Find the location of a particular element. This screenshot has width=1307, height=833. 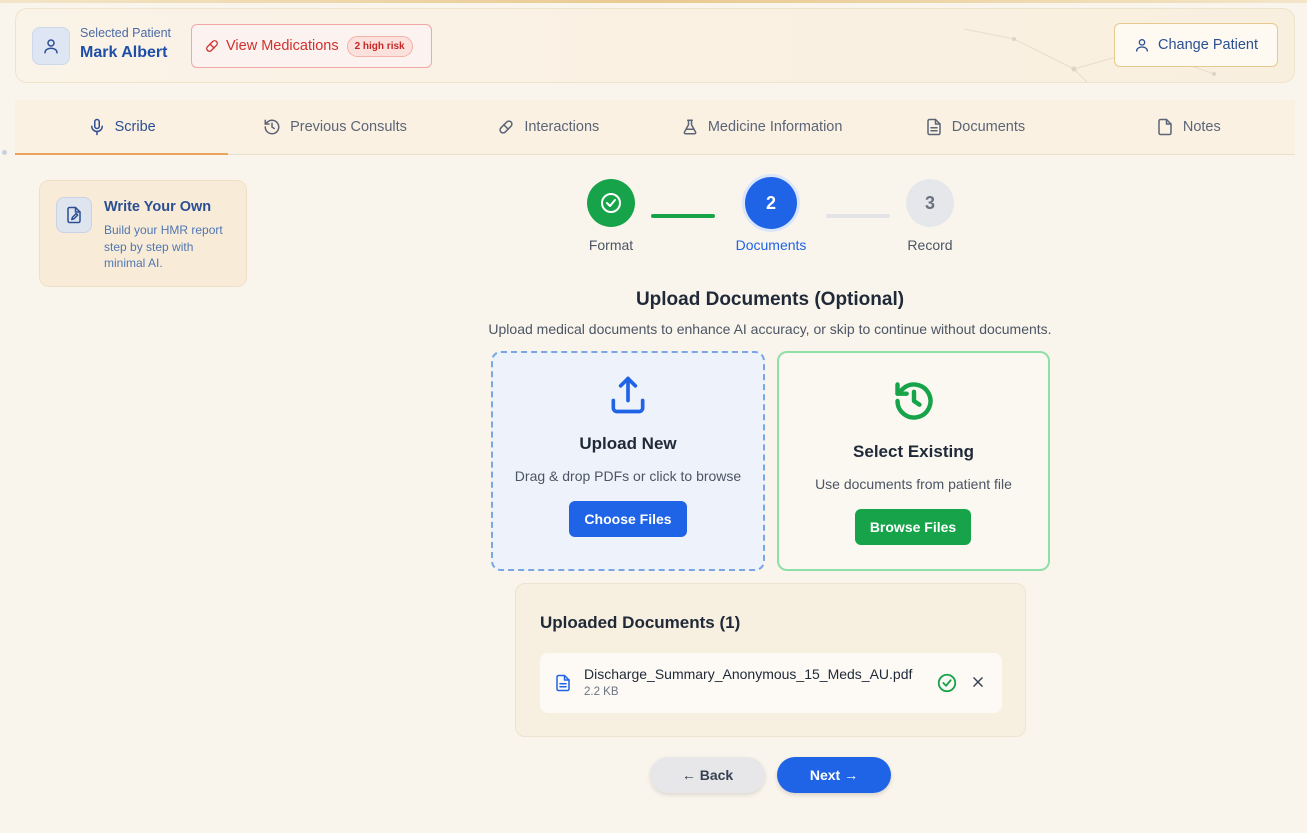

tab-notes: Notes is located at coordinates (1188, 127).